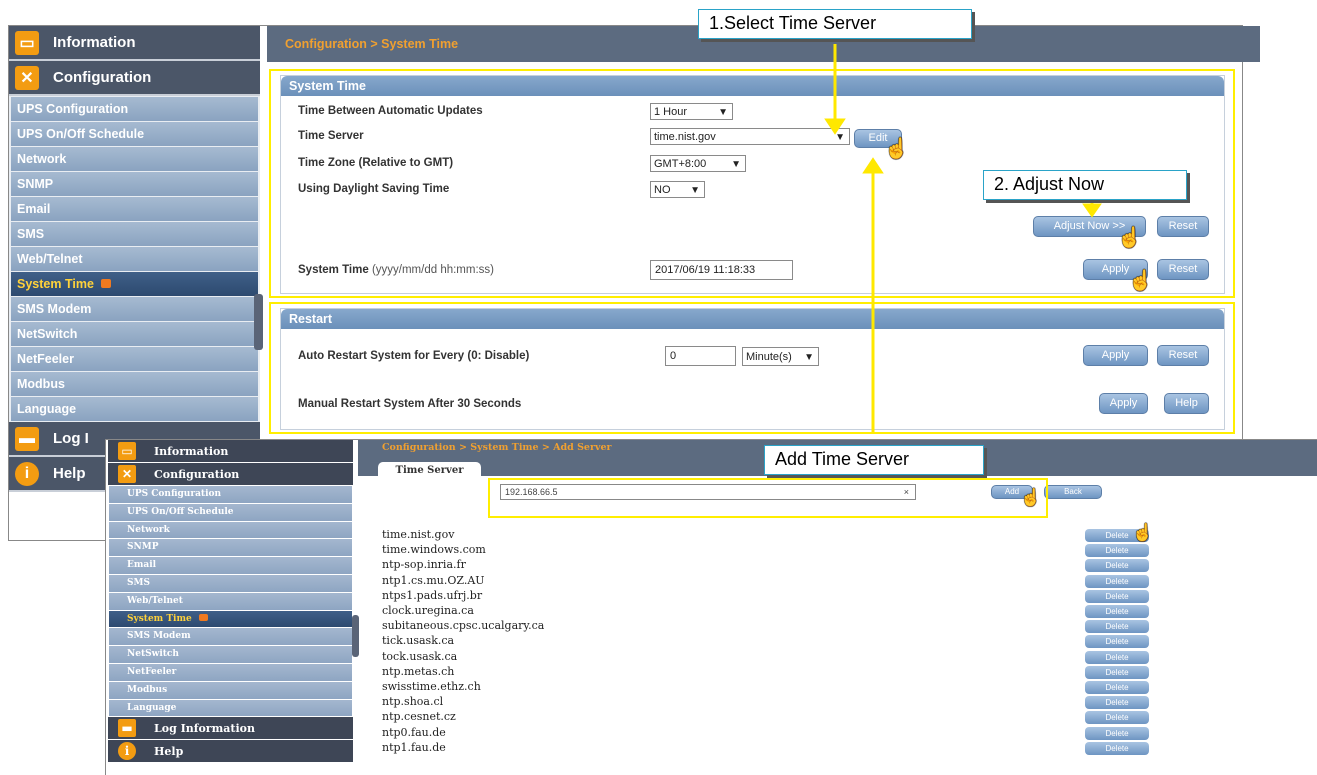  I want to click on arrowhead-up-icon, so click(873, 165).